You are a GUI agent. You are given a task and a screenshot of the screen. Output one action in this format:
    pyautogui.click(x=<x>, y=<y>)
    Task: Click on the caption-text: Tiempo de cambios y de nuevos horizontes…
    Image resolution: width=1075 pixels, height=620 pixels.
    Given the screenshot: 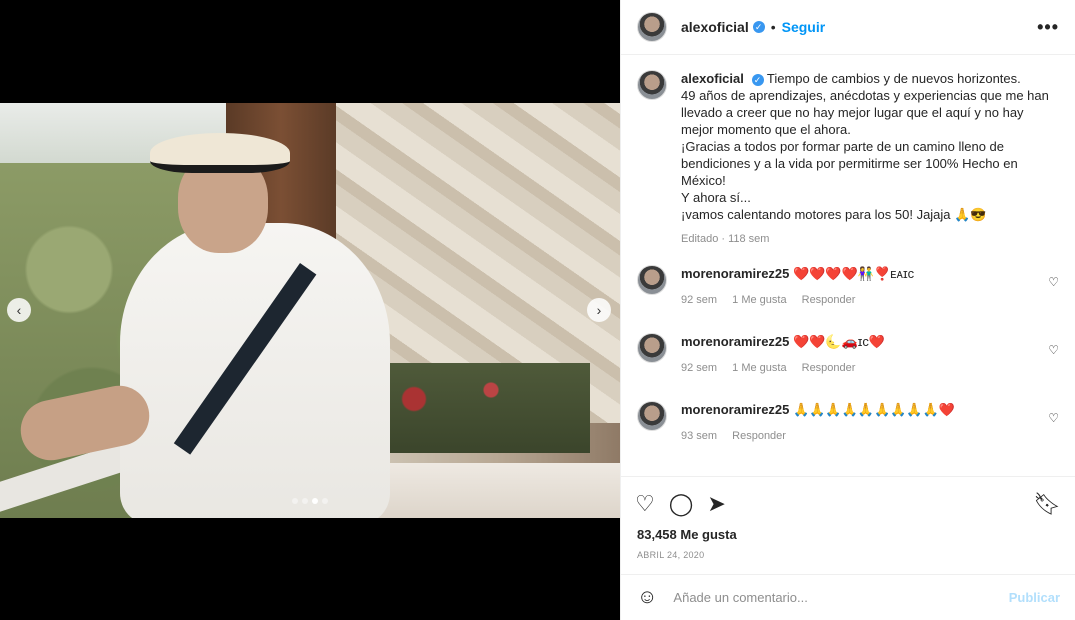 What is the action you would take?
    pyautogui.click(x=865, y=146)
    